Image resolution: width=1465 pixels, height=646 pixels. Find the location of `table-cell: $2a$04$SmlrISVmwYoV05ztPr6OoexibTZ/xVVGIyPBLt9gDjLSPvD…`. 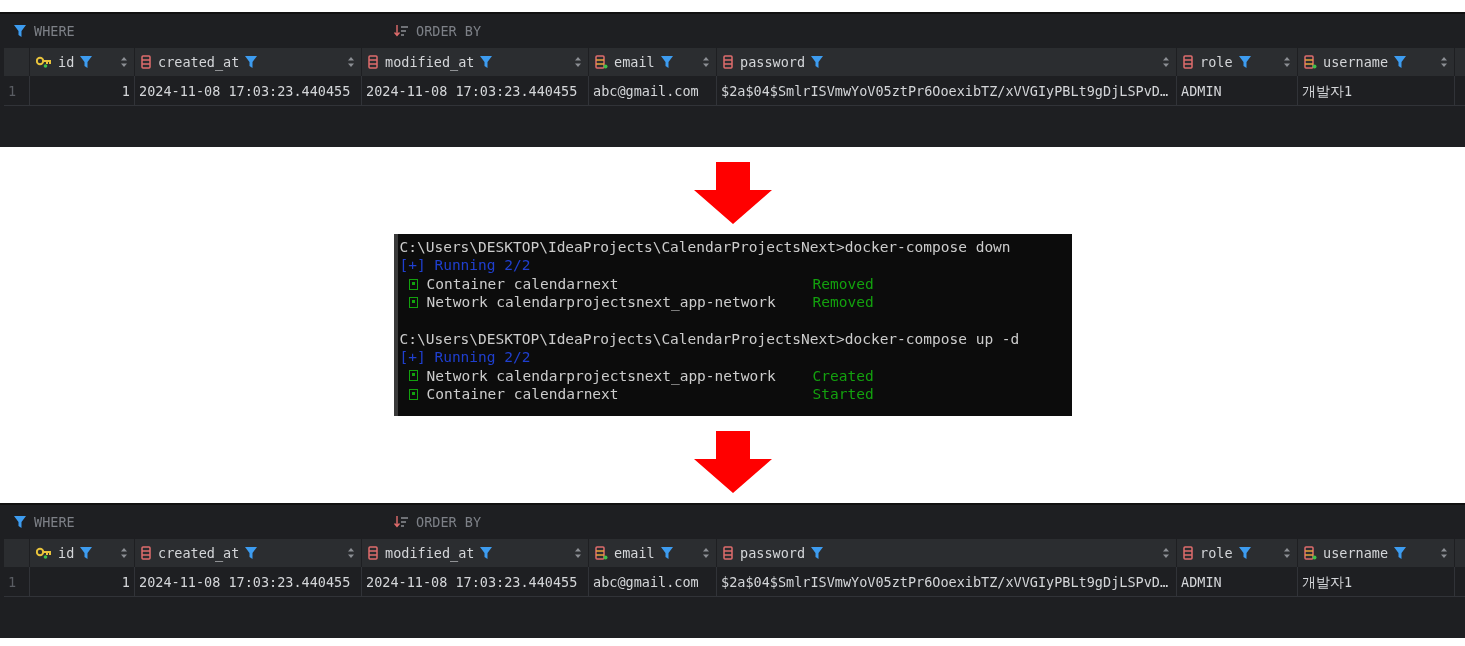

table-cell: $2a$04$SmlrISVmwYoV05ztPr6OoexibTZ/xVVGIyPBLt9gDjLSPvD… is located at coordinates (947, 90).